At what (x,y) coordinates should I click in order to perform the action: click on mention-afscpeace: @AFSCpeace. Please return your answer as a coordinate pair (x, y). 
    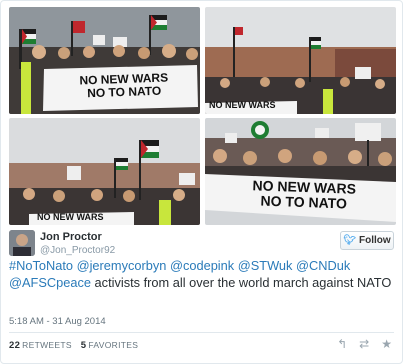
    Looking at the image, I should click on (50, 282).